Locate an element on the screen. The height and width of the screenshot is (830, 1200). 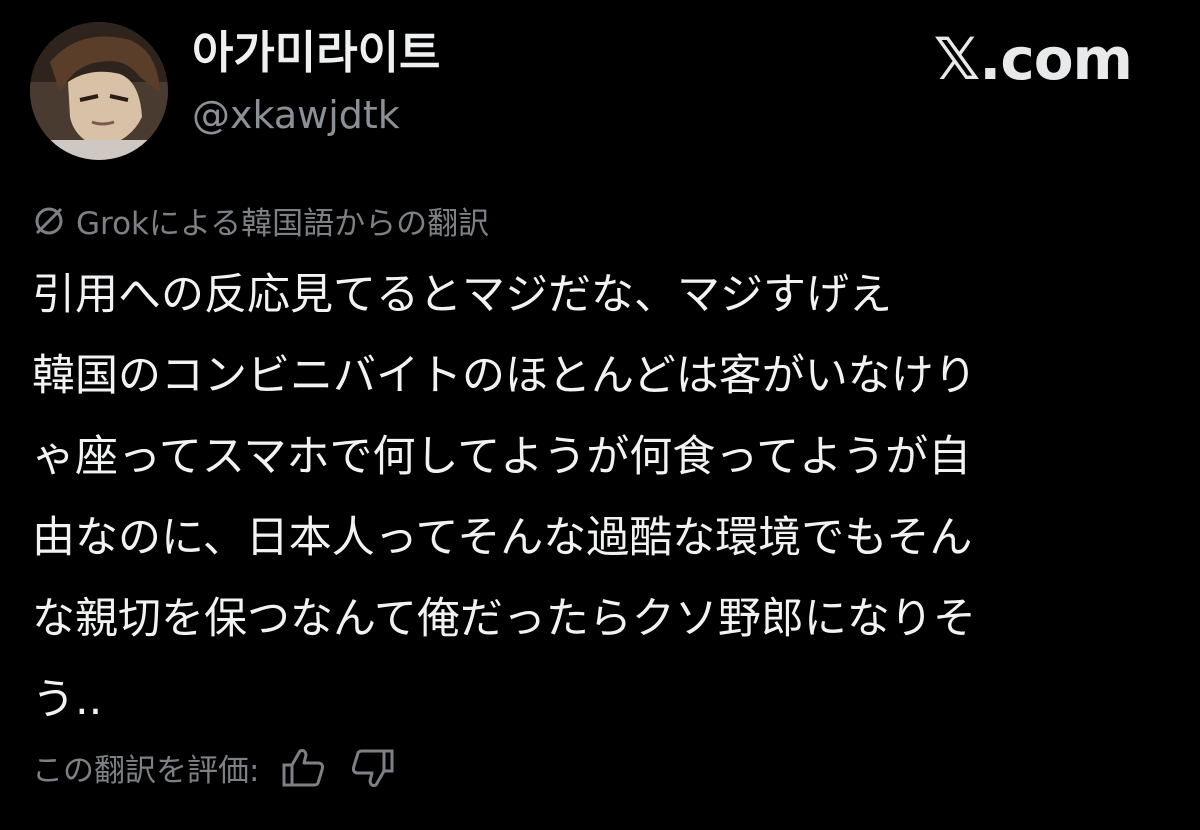
brand-logo: 𝕏.com is located at coordinates (1033, 59).